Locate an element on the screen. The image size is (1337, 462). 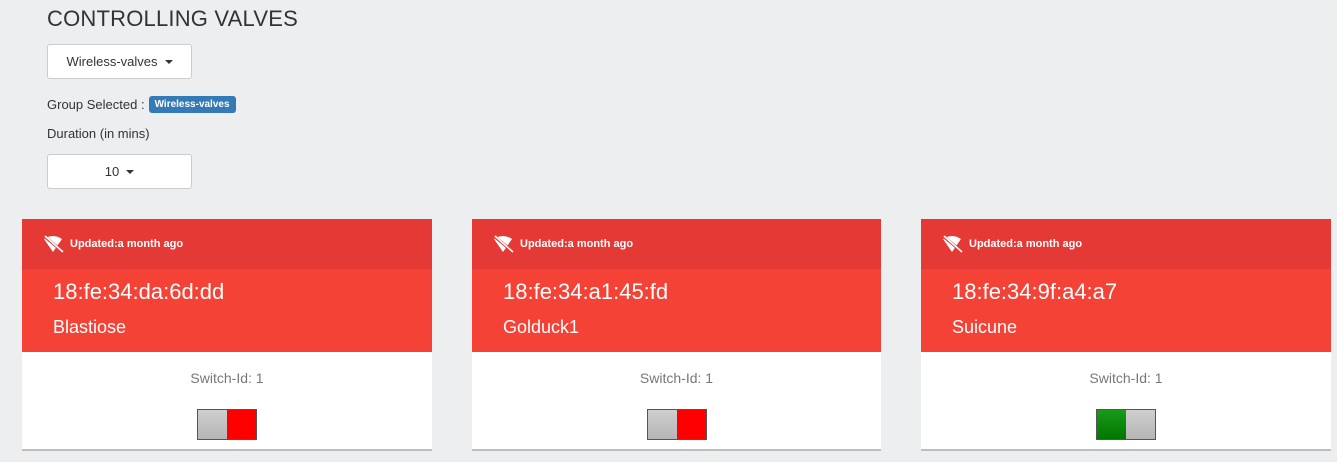
device-mac: 18:fe:34:a1:45:fd is located at coordinates (586, 291).